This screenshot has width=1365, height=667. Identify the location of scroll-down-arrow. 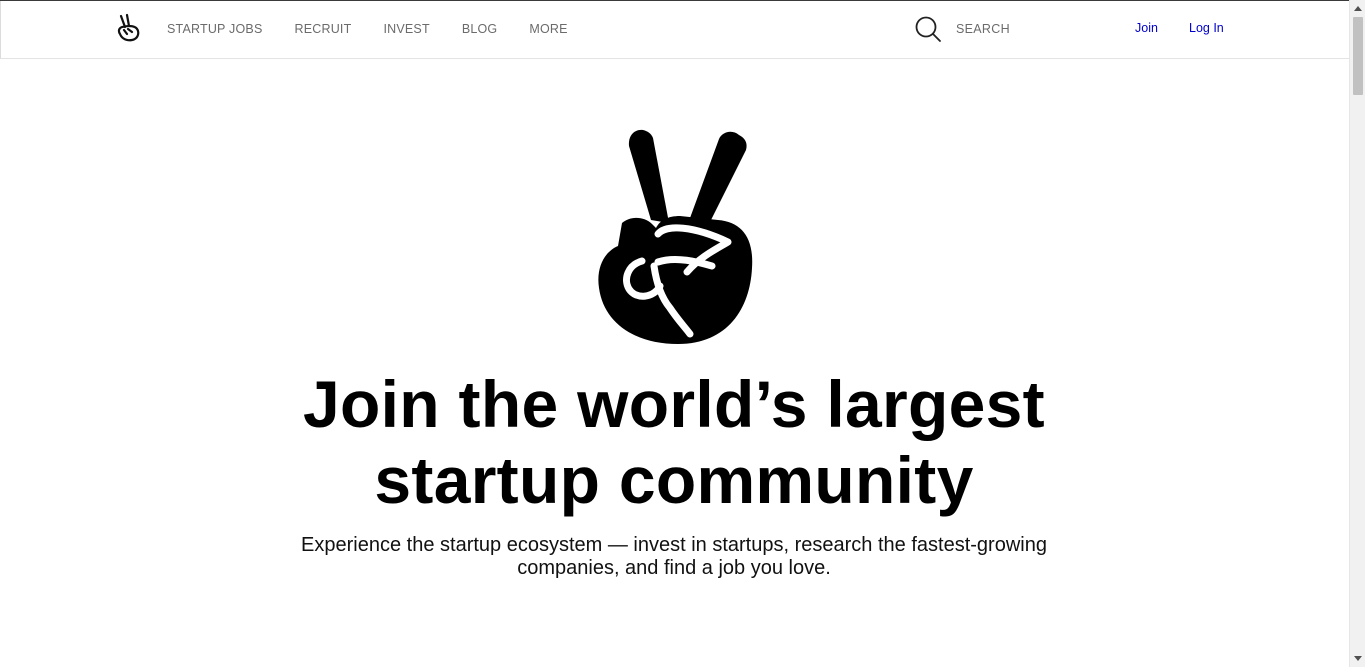
(1357, 659).